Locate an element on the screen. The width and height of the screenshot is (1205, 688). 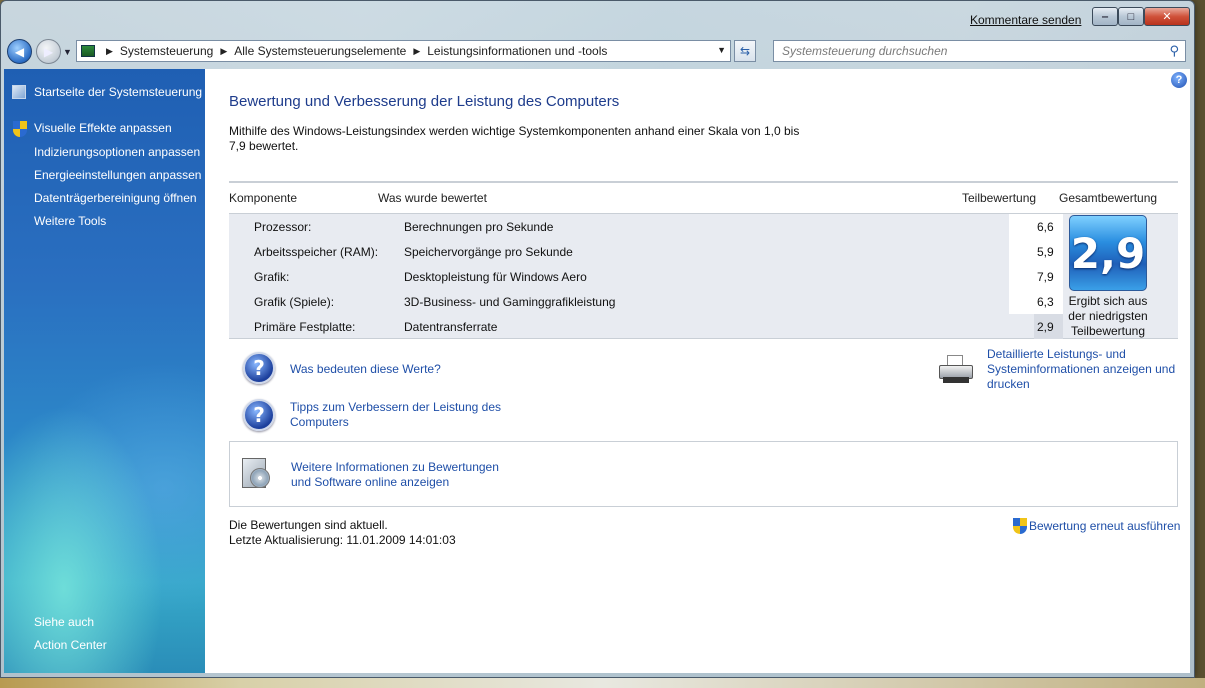
base-score-badge: 2,9 is located at coordinates (1108, 253).